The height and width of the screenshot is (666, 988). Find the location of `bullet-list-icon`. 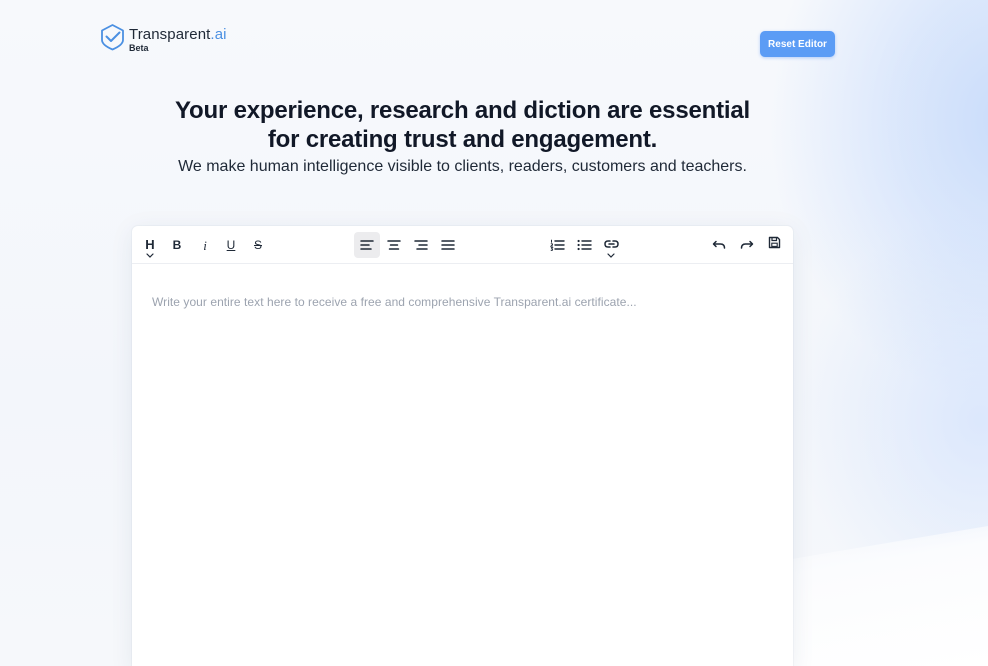

bullet-list-icon is located at coordinates (584, 245).